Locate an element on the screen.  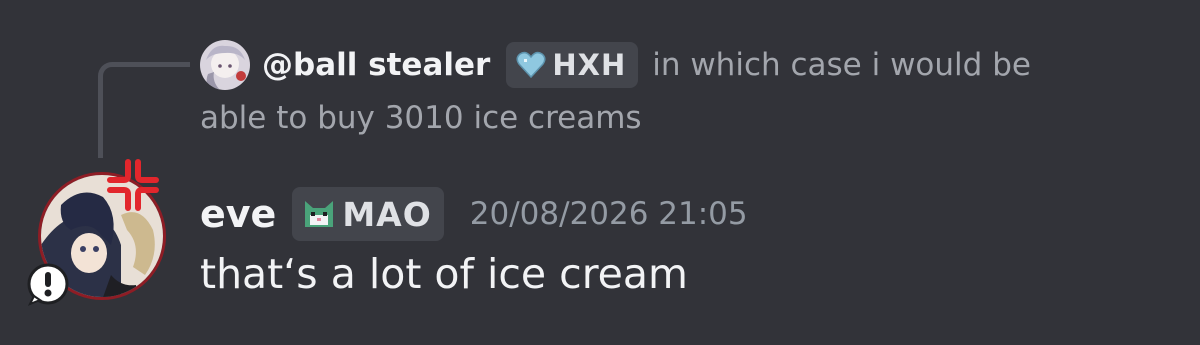
reply-clan-tag: HXH is located at coordinates (572, 65).